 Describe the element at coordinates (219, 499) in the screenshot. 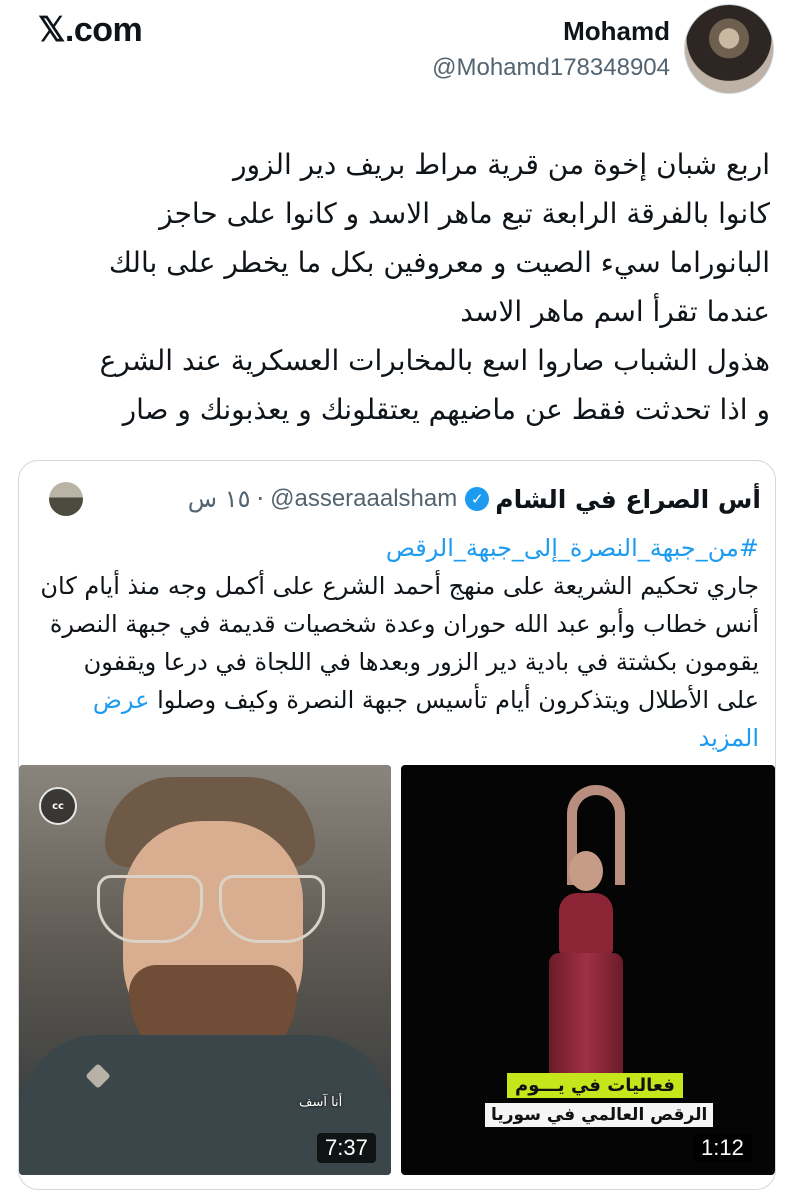

I see `quoted-timestamp: ١٥ س` at that location.